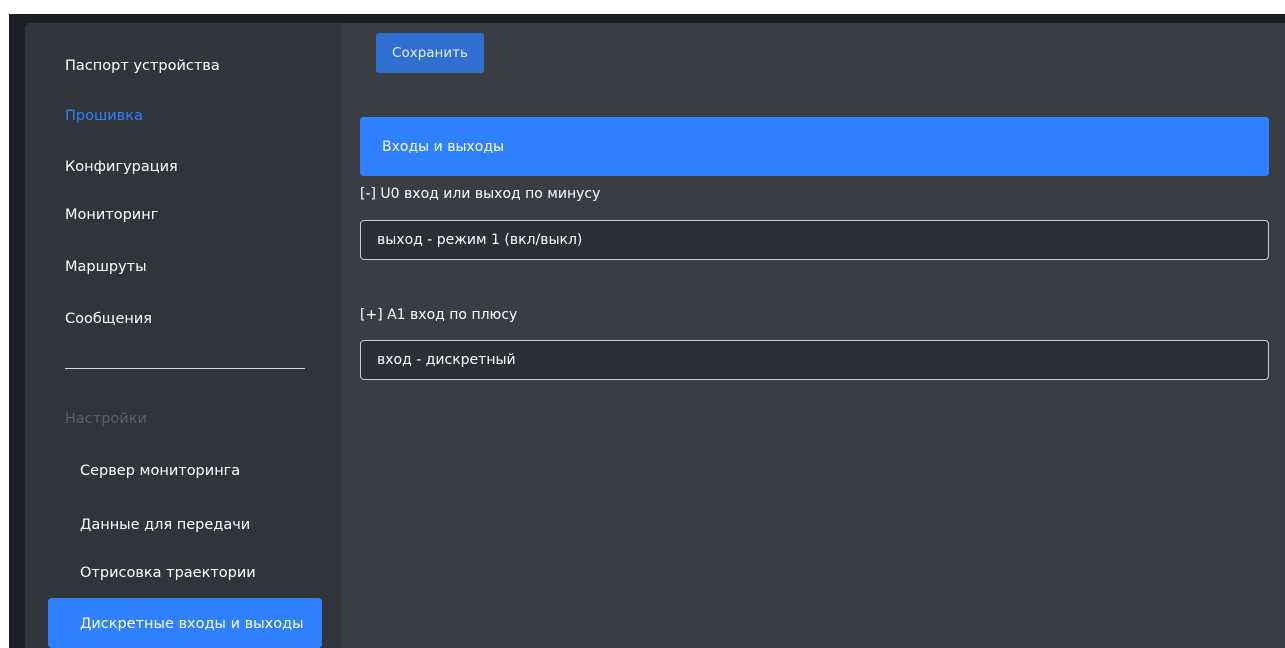  What do you see at coordinates (480, 240) in the screenshot?
I see `select-value: выход - режим 1 (вкл/выкл)` at bounding box center [480, 240].